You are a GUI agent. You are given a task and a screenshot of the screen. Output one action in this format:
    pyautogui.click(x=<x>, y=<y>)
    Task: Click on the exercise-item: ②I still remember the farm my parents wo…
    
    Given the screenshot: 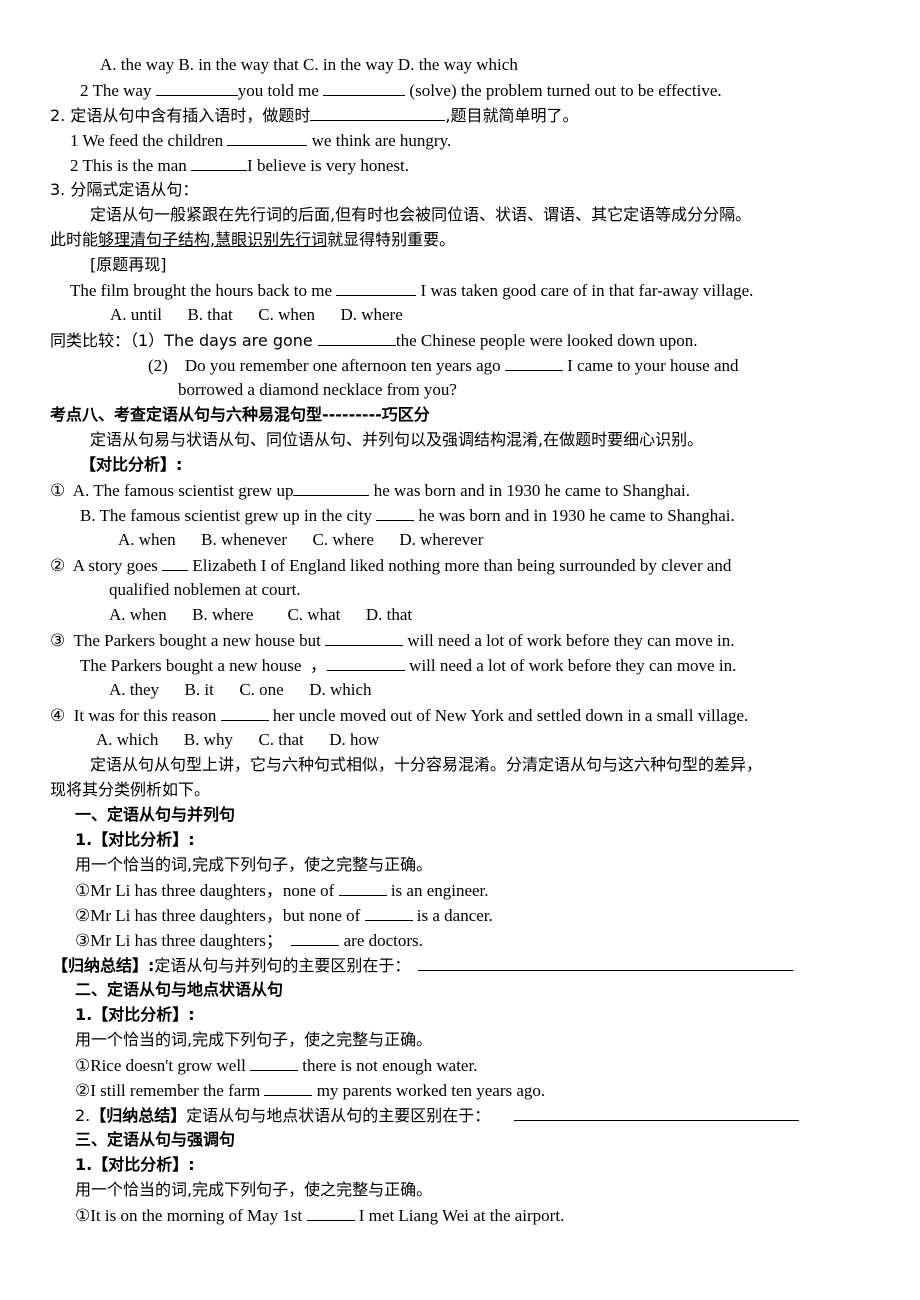 What is the action you would take?
    pyautogui.click(x=310, y=1089)
    